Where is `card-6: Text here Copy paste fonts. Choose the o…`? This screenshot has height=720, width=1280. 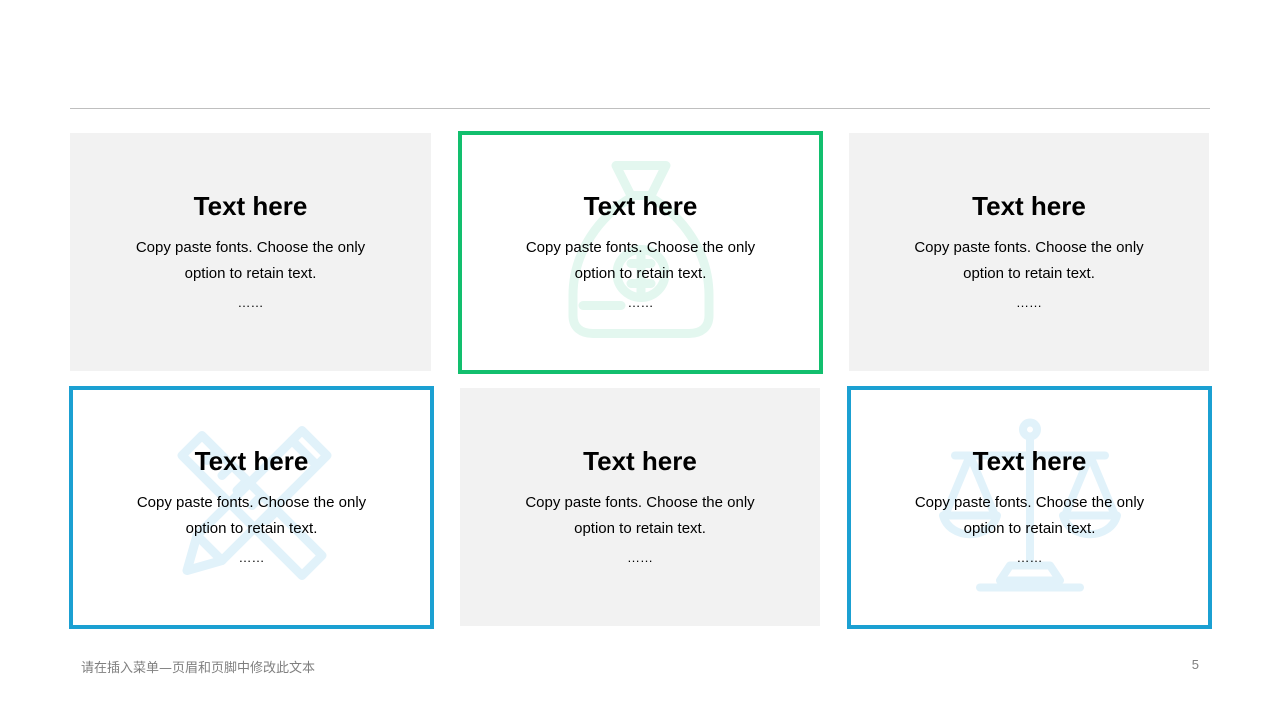 card-6: Text here Copy paste fonts. Choose the o… is located at coordinates (1029, 507).